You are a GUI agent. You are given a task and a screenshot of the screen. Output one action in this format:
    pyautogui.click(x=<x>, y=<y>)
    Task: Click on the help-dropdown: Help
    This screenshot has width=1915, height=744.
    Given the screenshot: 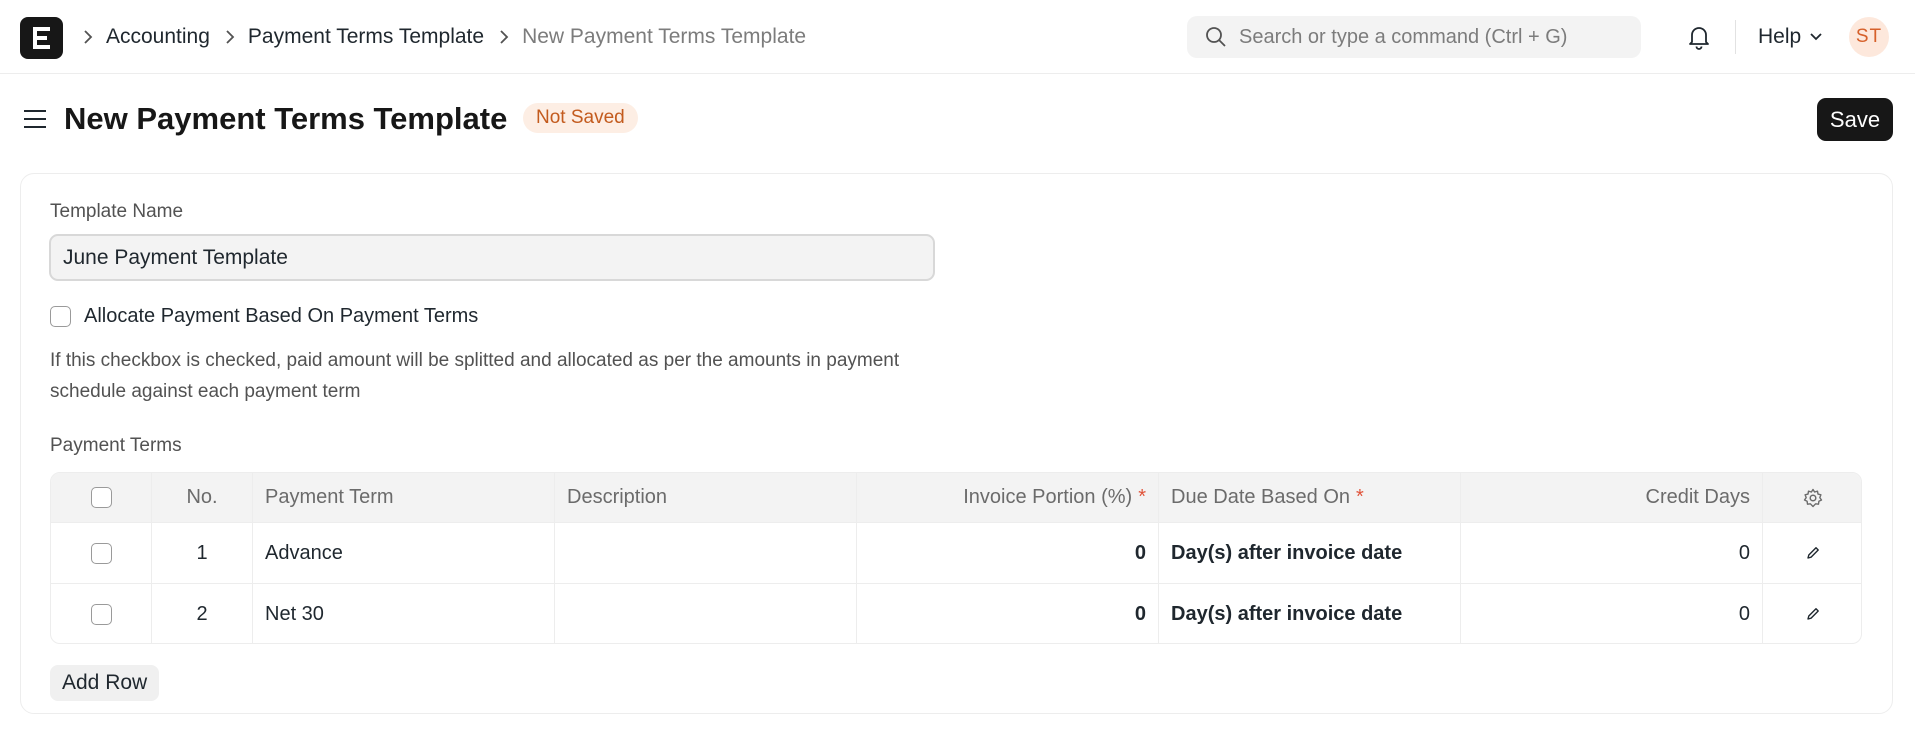 What is the action you would take?
    pyautogui.click(x=1790, y=37)
    